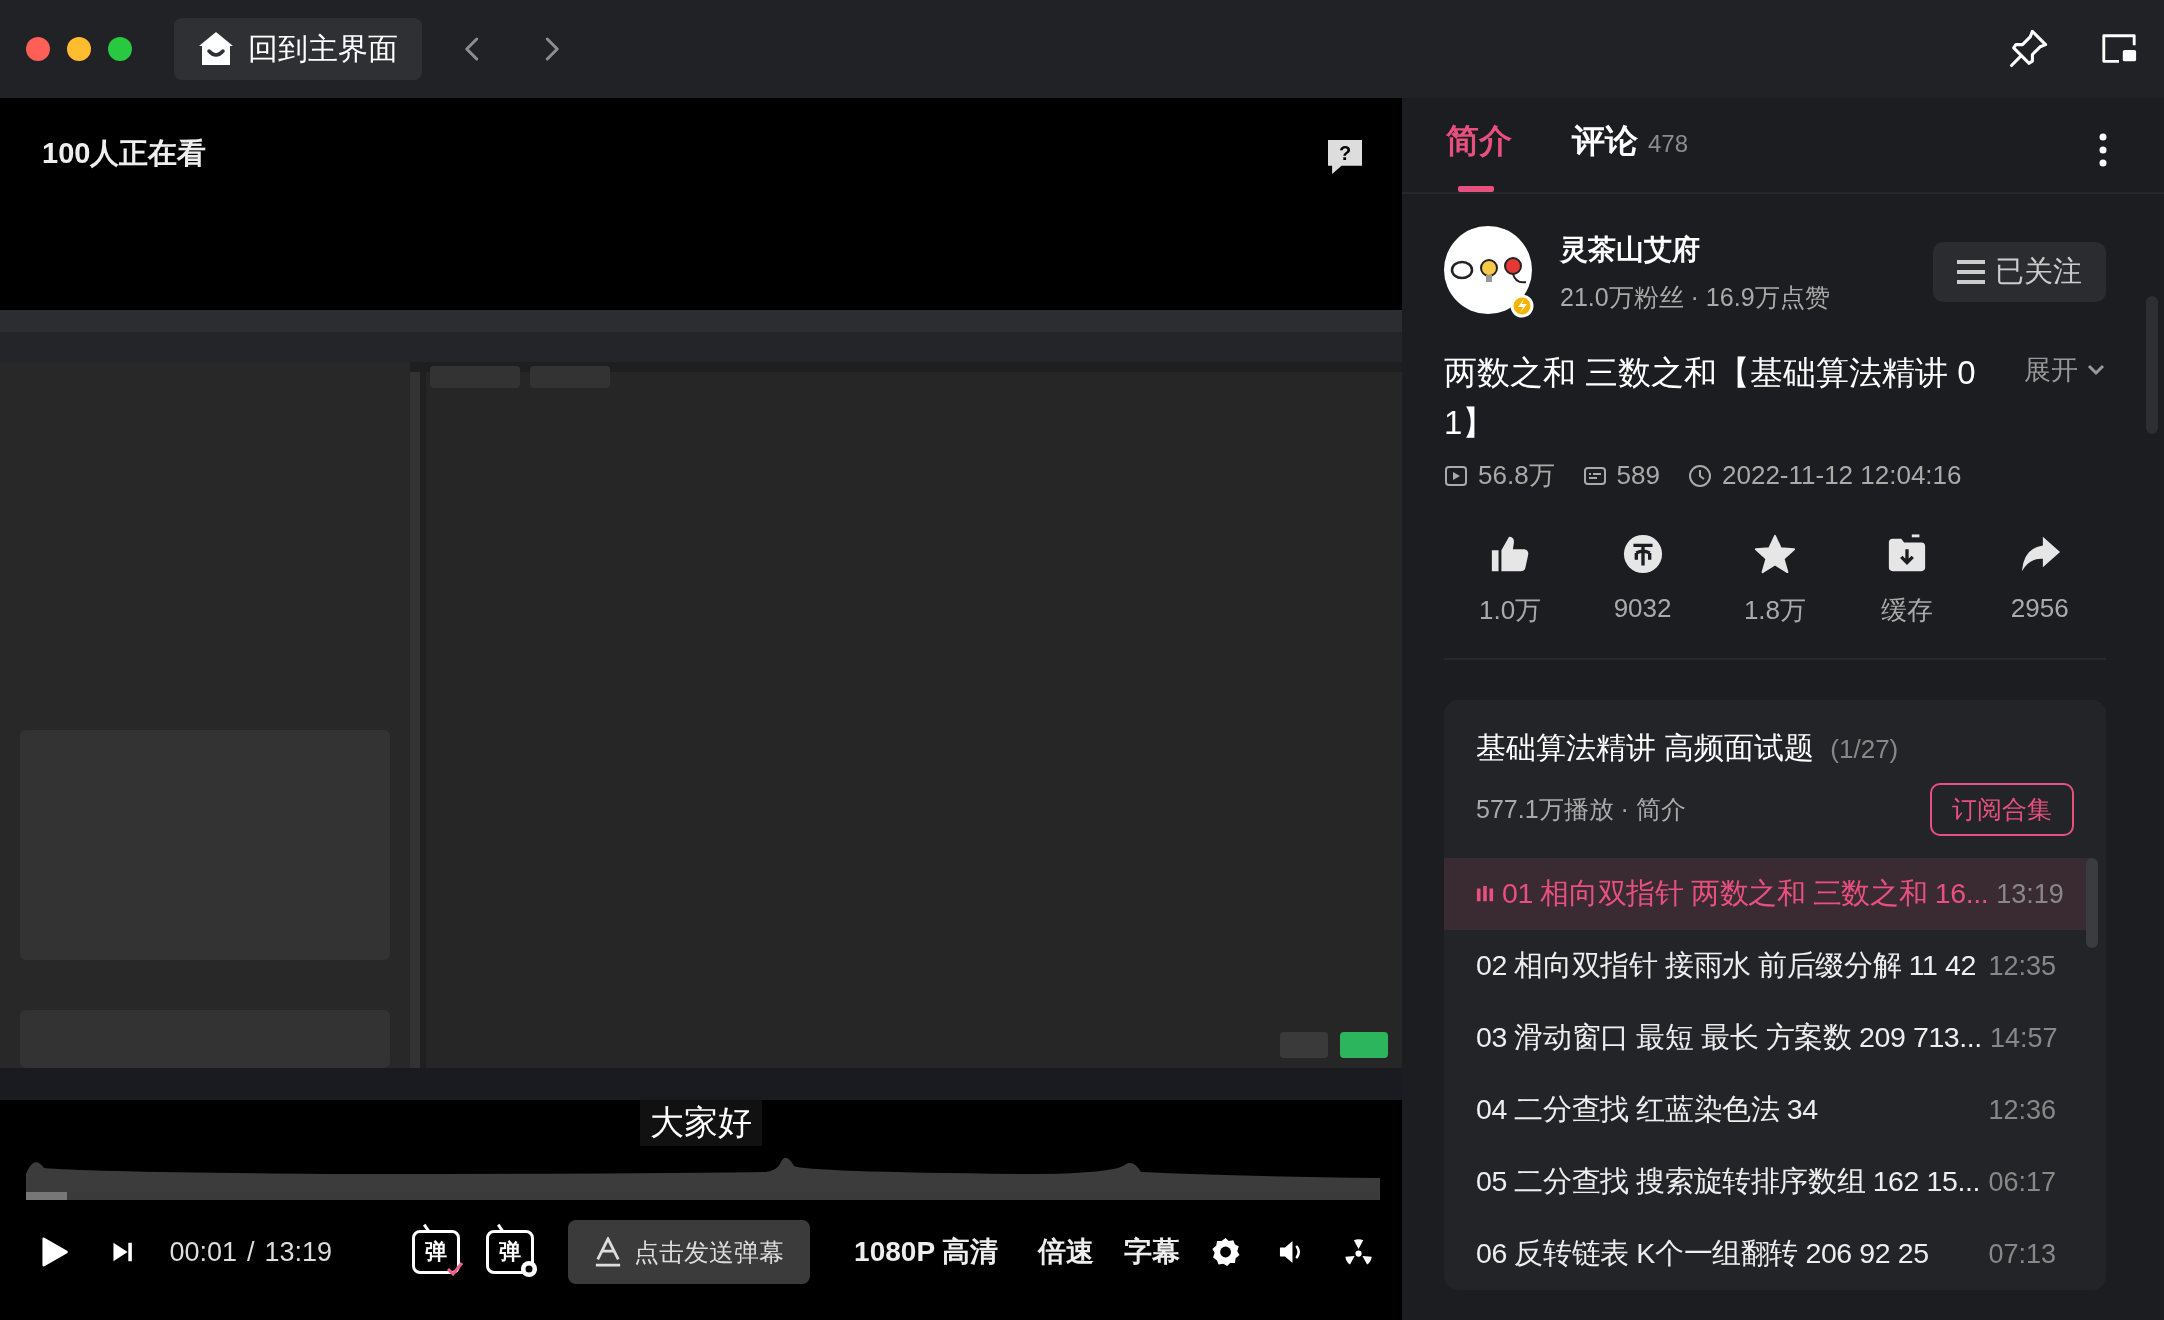 Image resolution: width=2164 pixels, height=1320 pixels. I want to click on expand-button: 展开, so click(2065, 370).